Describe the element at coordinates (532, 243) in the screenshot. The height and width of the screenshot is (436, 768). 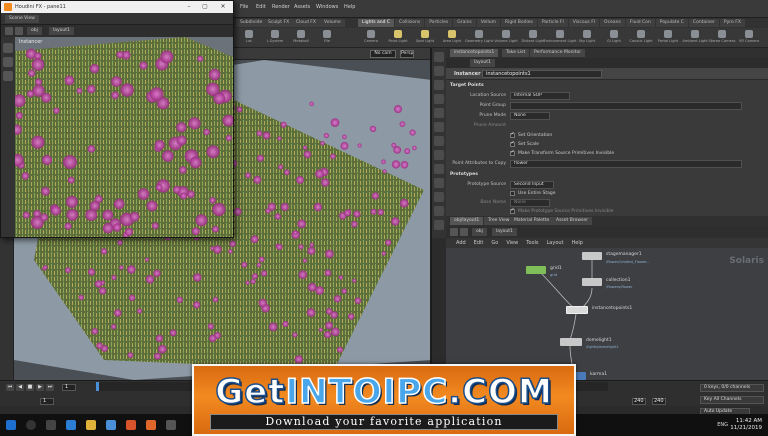
I see `net-menu-tools: Tools` at that location.